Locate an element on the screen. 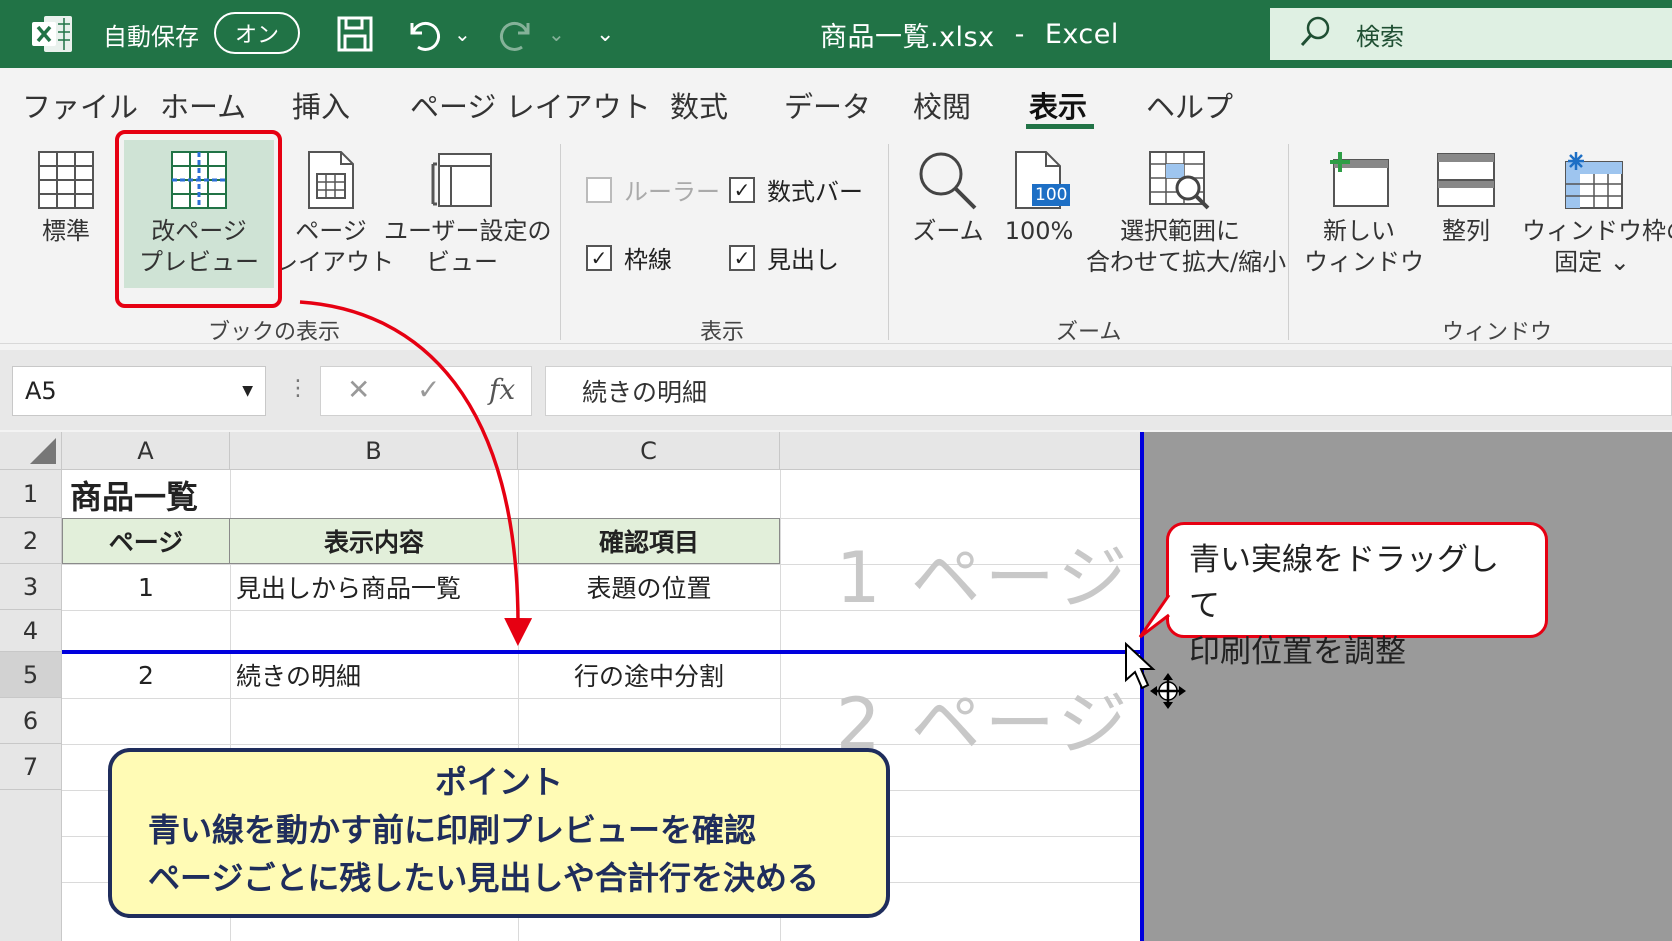 The width and height of the screenshot is (1672, 941). name-box: A5 ▼ is located at coordinates (139, 391).